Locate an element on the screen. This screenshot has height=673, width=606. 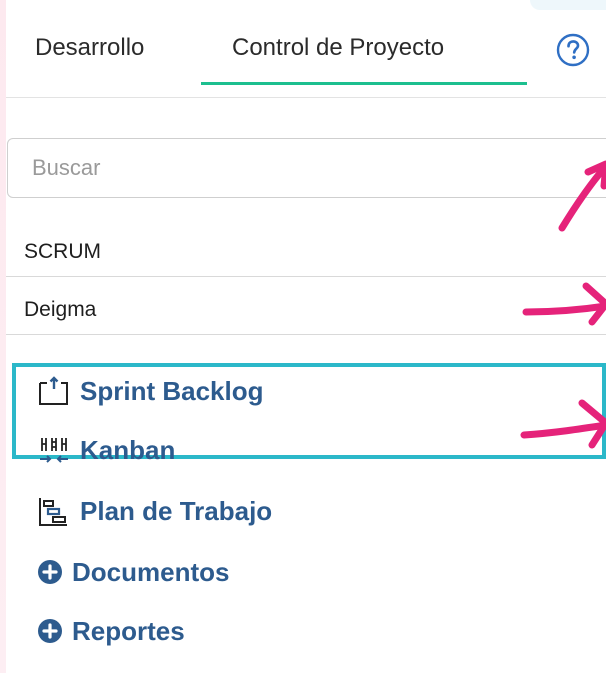
tab-control-de-proyecto: Control de Proyecto is located at coordinates (338, 48).